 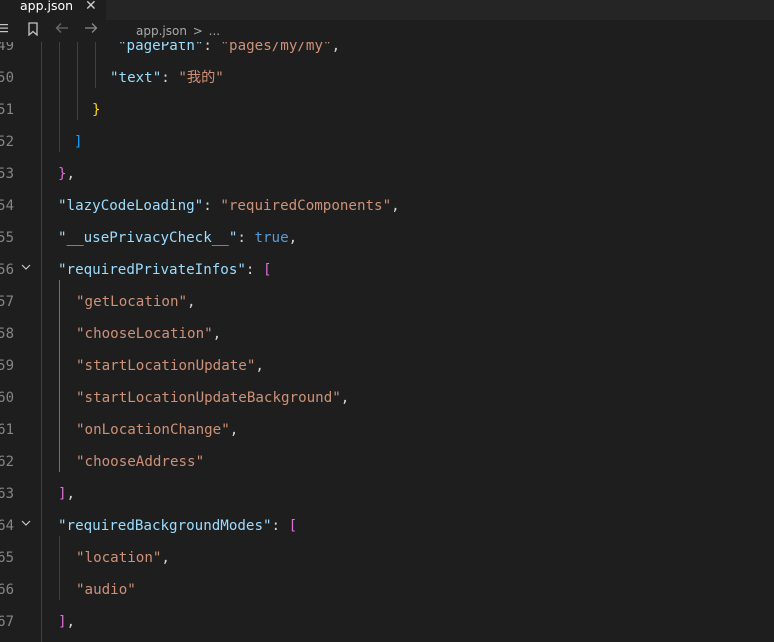 I want to click on line-number: 52, so click(x=7, y=142).